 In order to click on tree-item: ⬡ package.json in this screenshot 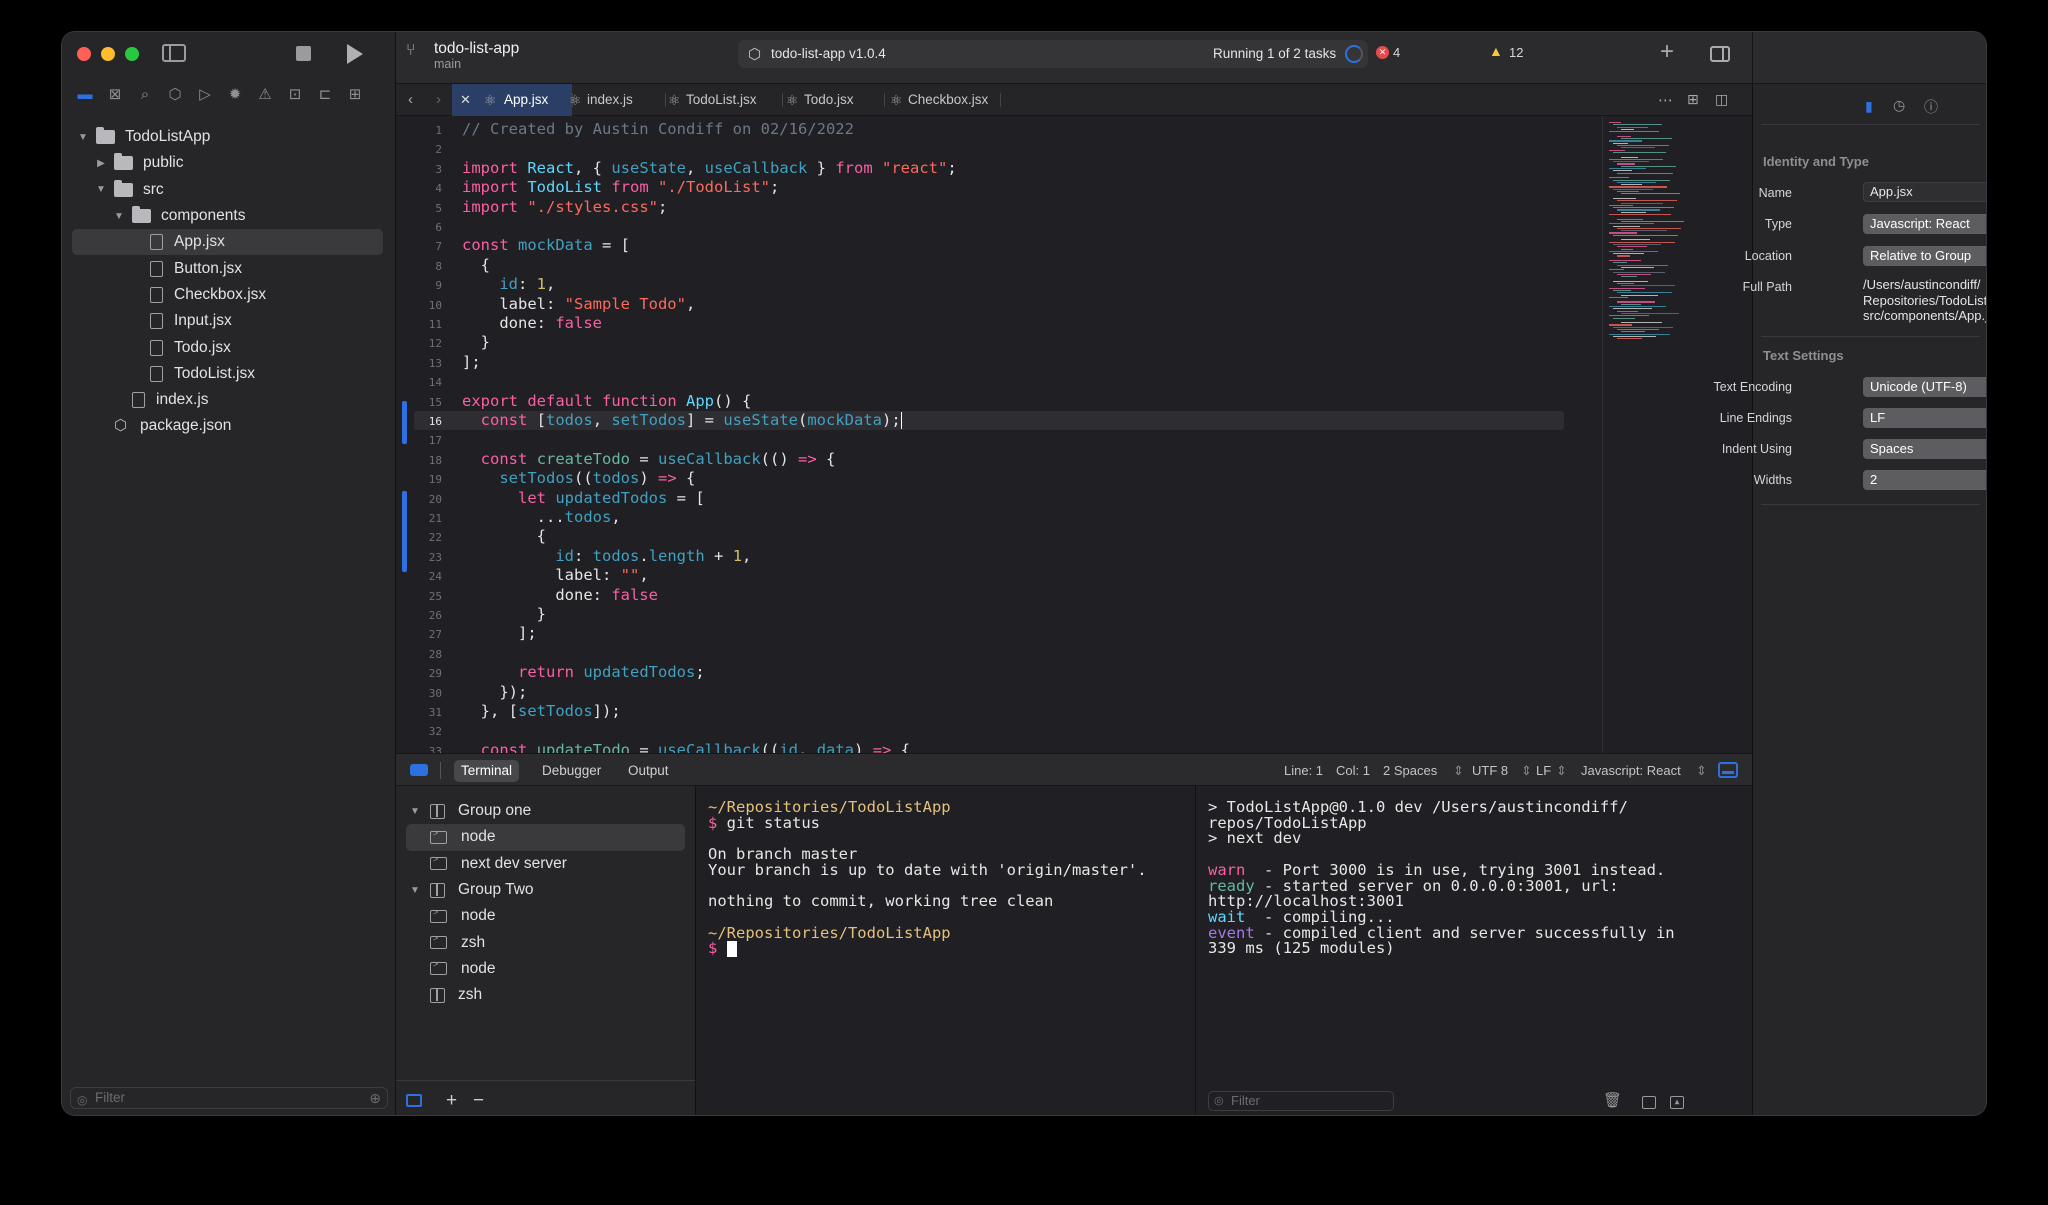, I will do `click(227, 426)`.